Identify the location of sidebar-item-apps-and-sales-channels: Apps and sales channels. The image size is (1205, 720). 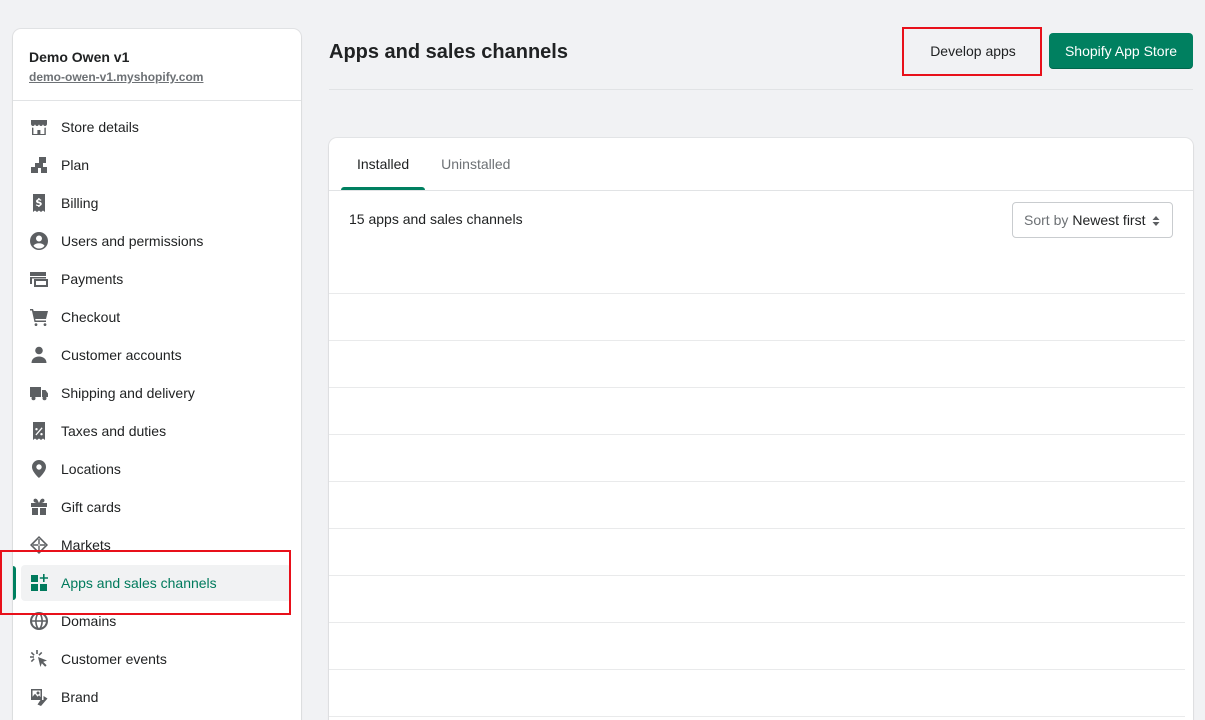
(157, 583).